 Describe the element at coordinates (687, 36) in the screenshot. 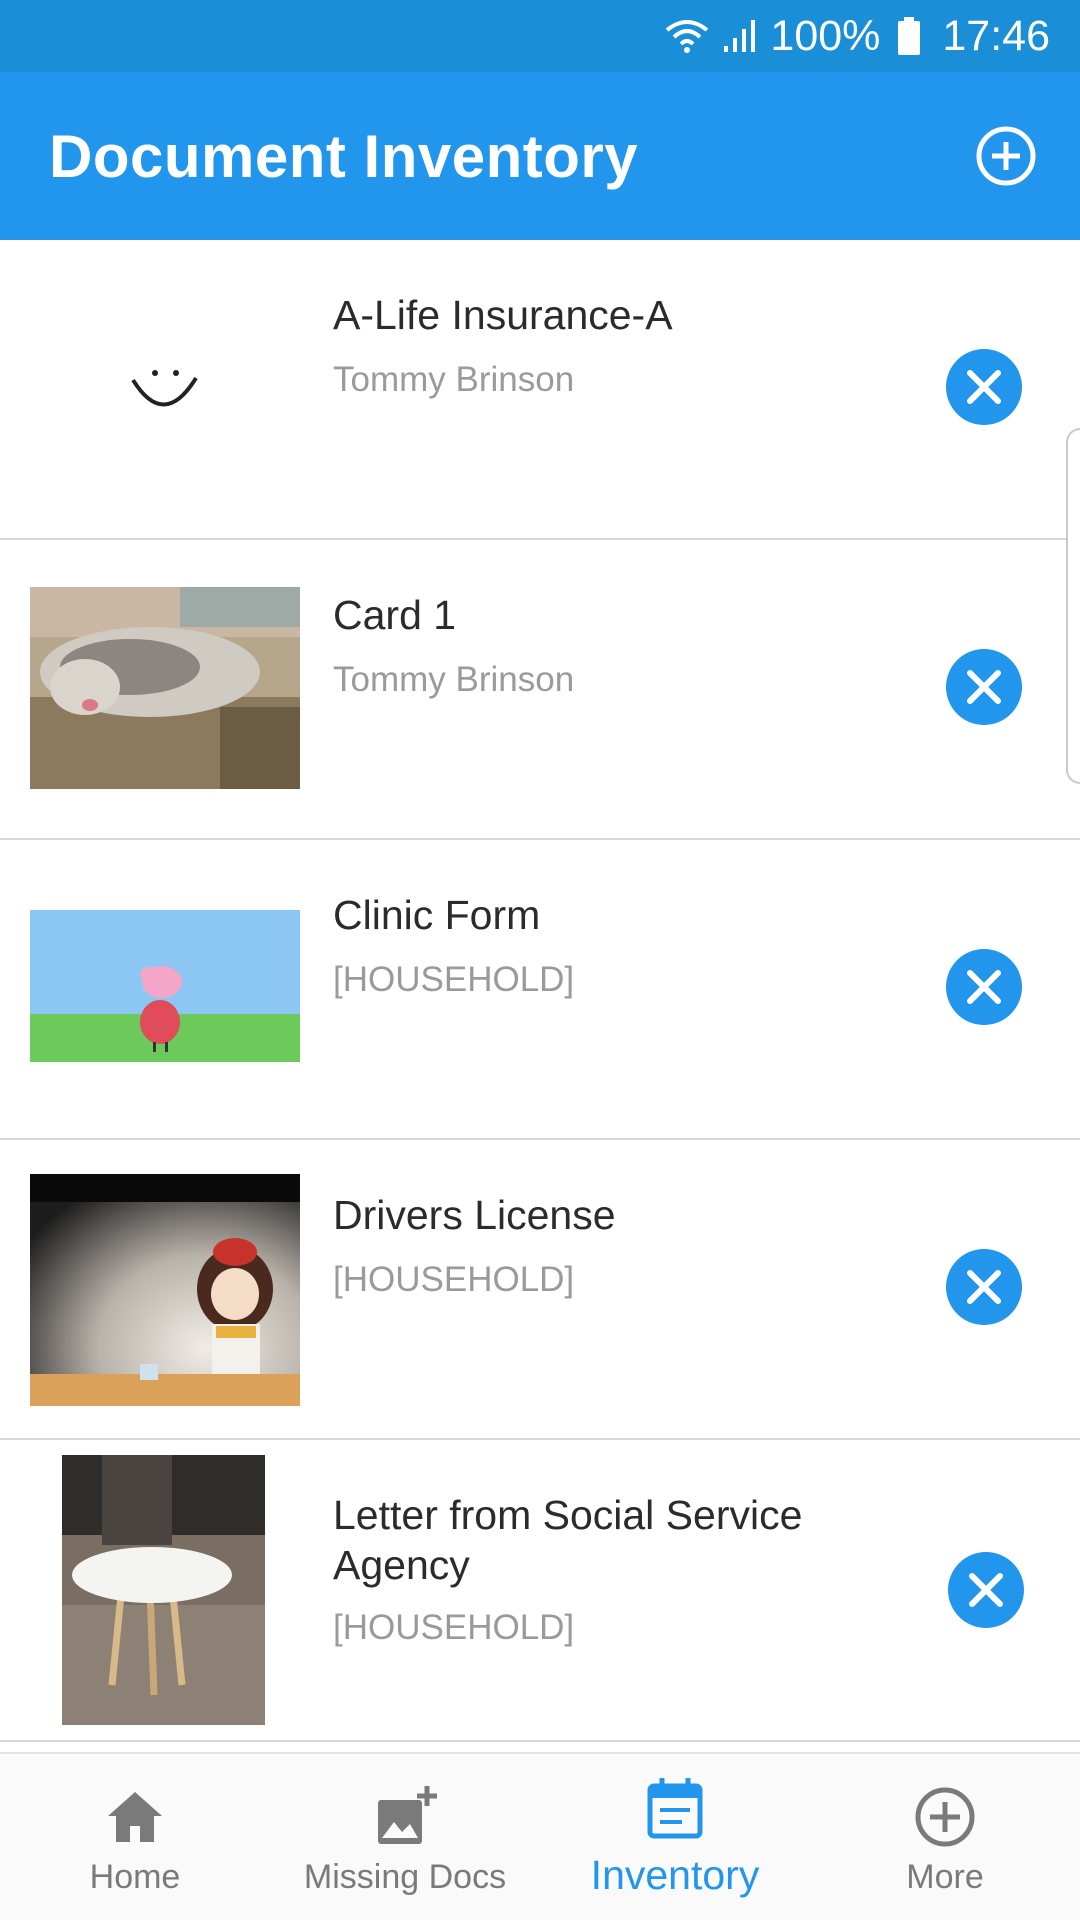

I see `wifi-icon` at that location.